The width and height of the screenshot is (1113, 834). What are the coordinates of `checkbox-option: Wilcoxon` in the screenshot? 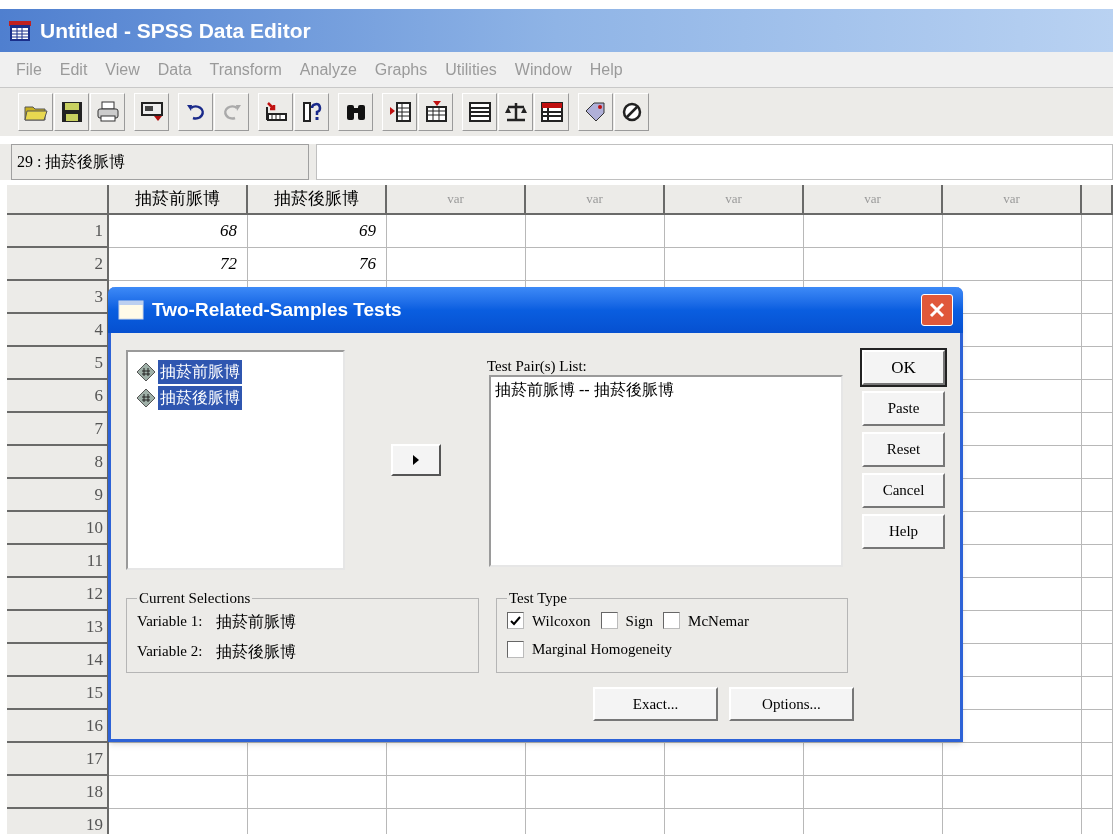 It's located at (549, 620).